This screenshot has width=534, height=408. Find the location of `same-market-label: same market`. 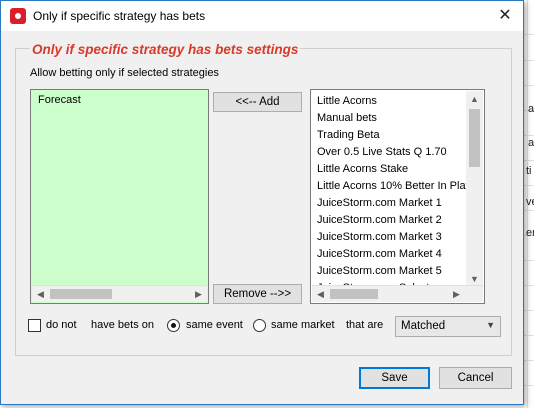

same-market-label: same market is located at coordinates (303, 325).